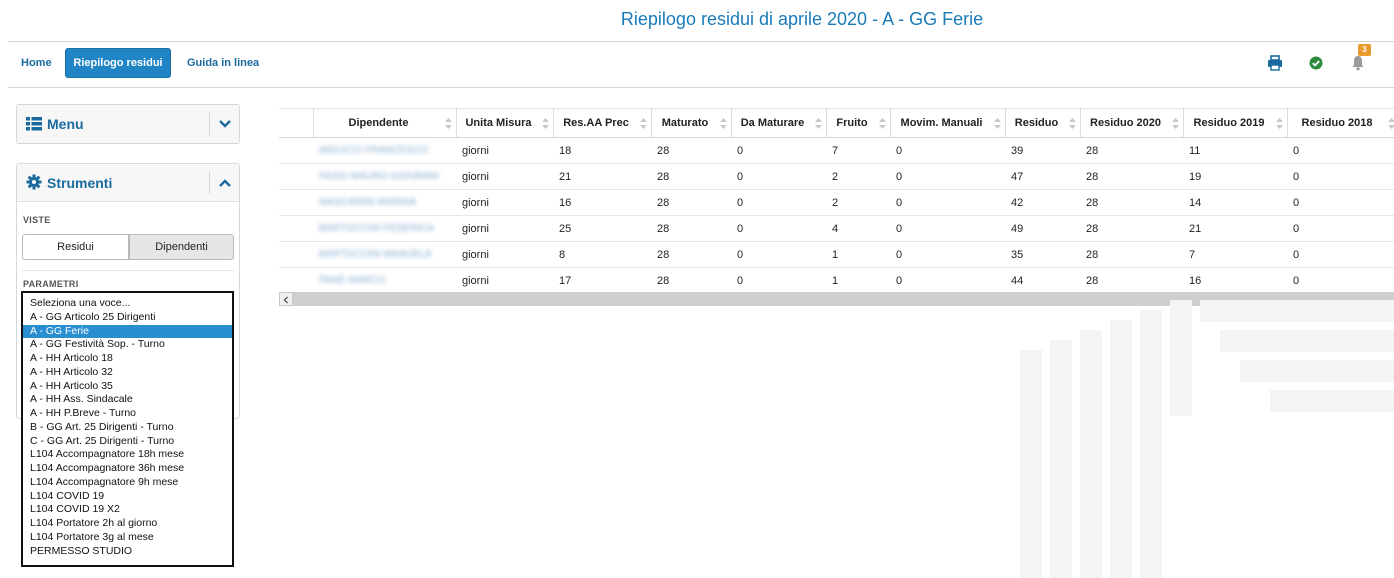 Image resolution: width=1394 pixels, height=578 pixels. I want to click on table-row: MIGUCCI FRANCESCO giorni 18 28 0 7 0 39 28 11 0, so click(836, 150).